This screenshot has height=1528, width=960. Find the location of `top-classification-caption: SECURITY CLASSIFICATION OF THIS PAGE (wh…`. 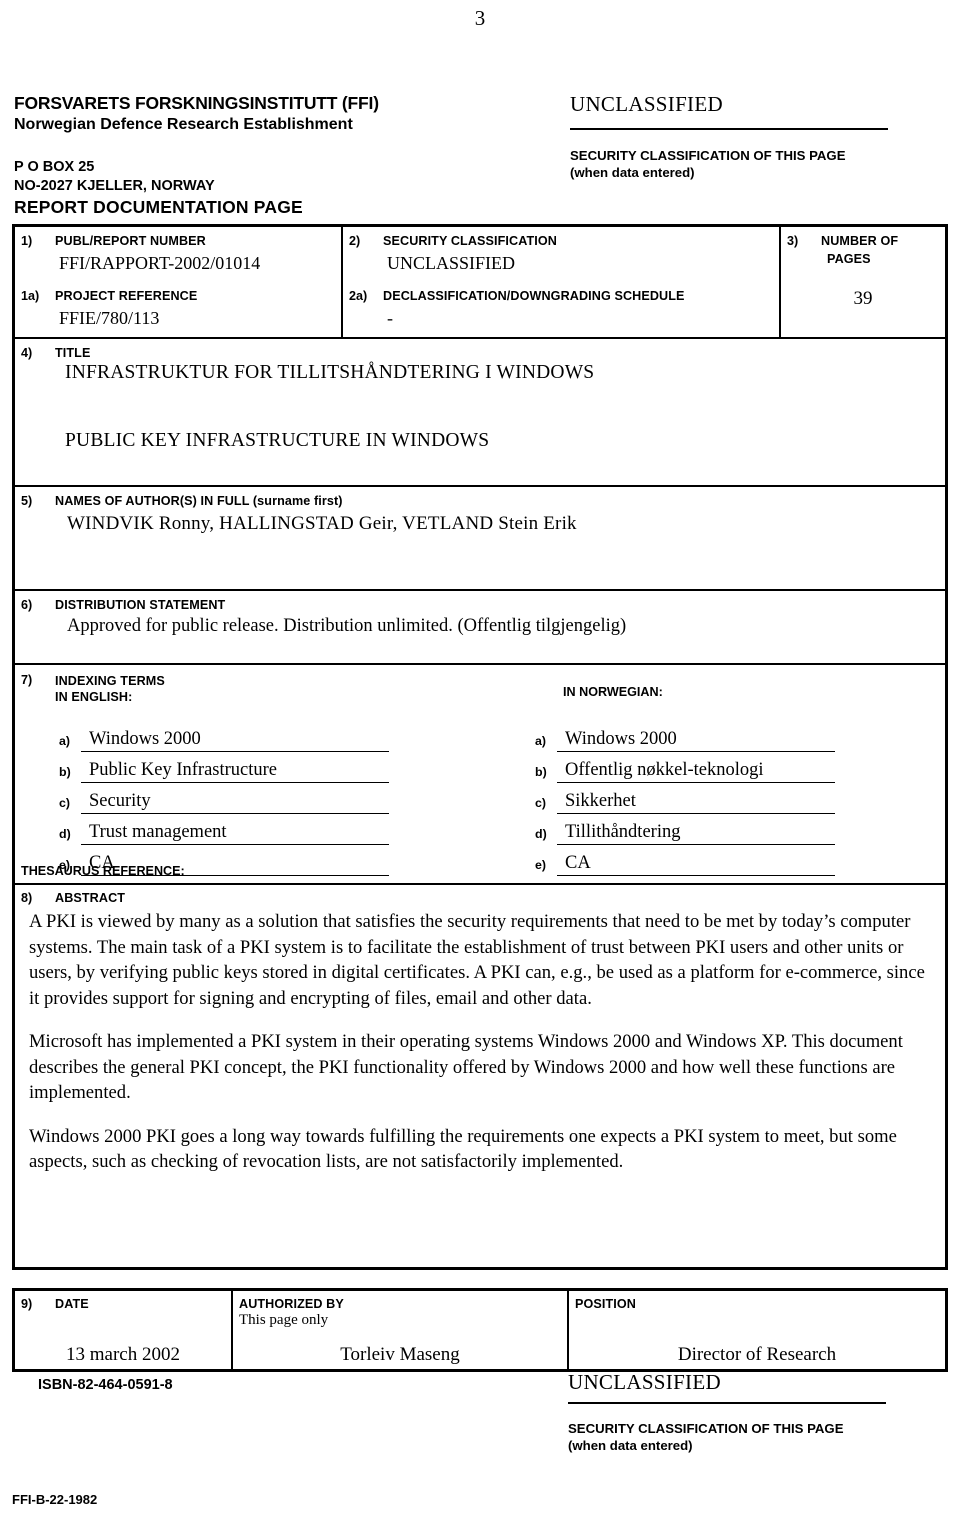

top-classification-caption: SECURITY CLASSIFICATION OF THIS PAGE (wh… is located at coordinates (760, 164).